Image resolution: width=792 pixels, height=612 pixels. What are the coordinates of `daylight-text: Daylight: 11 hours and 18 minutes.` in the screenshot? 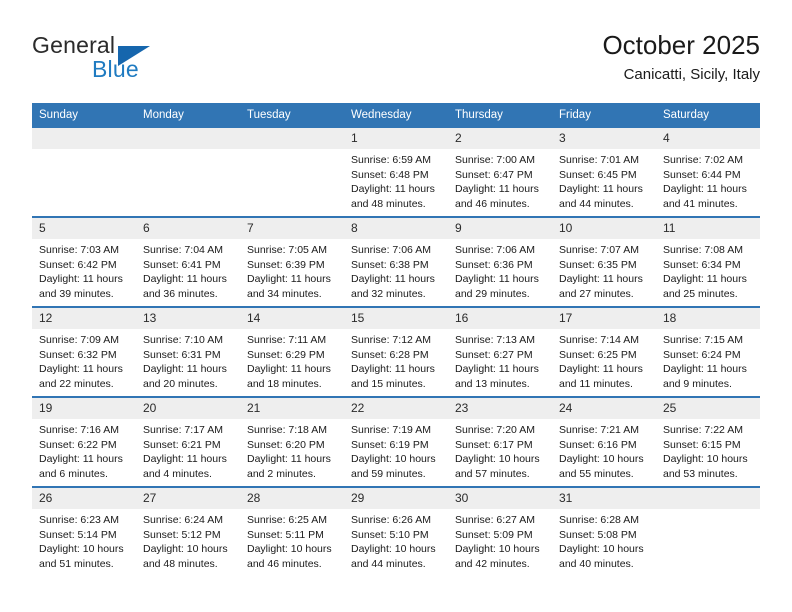 It's located at (289, 376).